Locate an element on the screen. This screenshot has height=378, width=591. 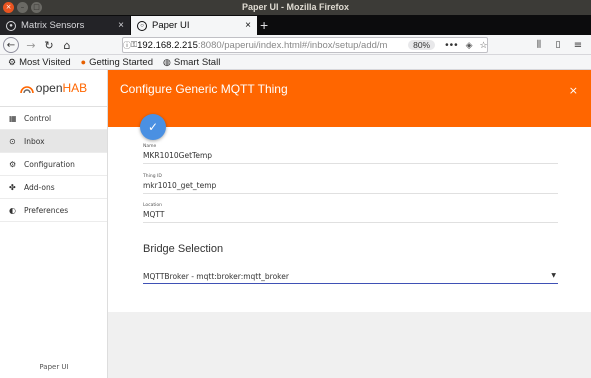
sidebar-item-addons: ✤ Add-ons is located at coordinates (53, 187).